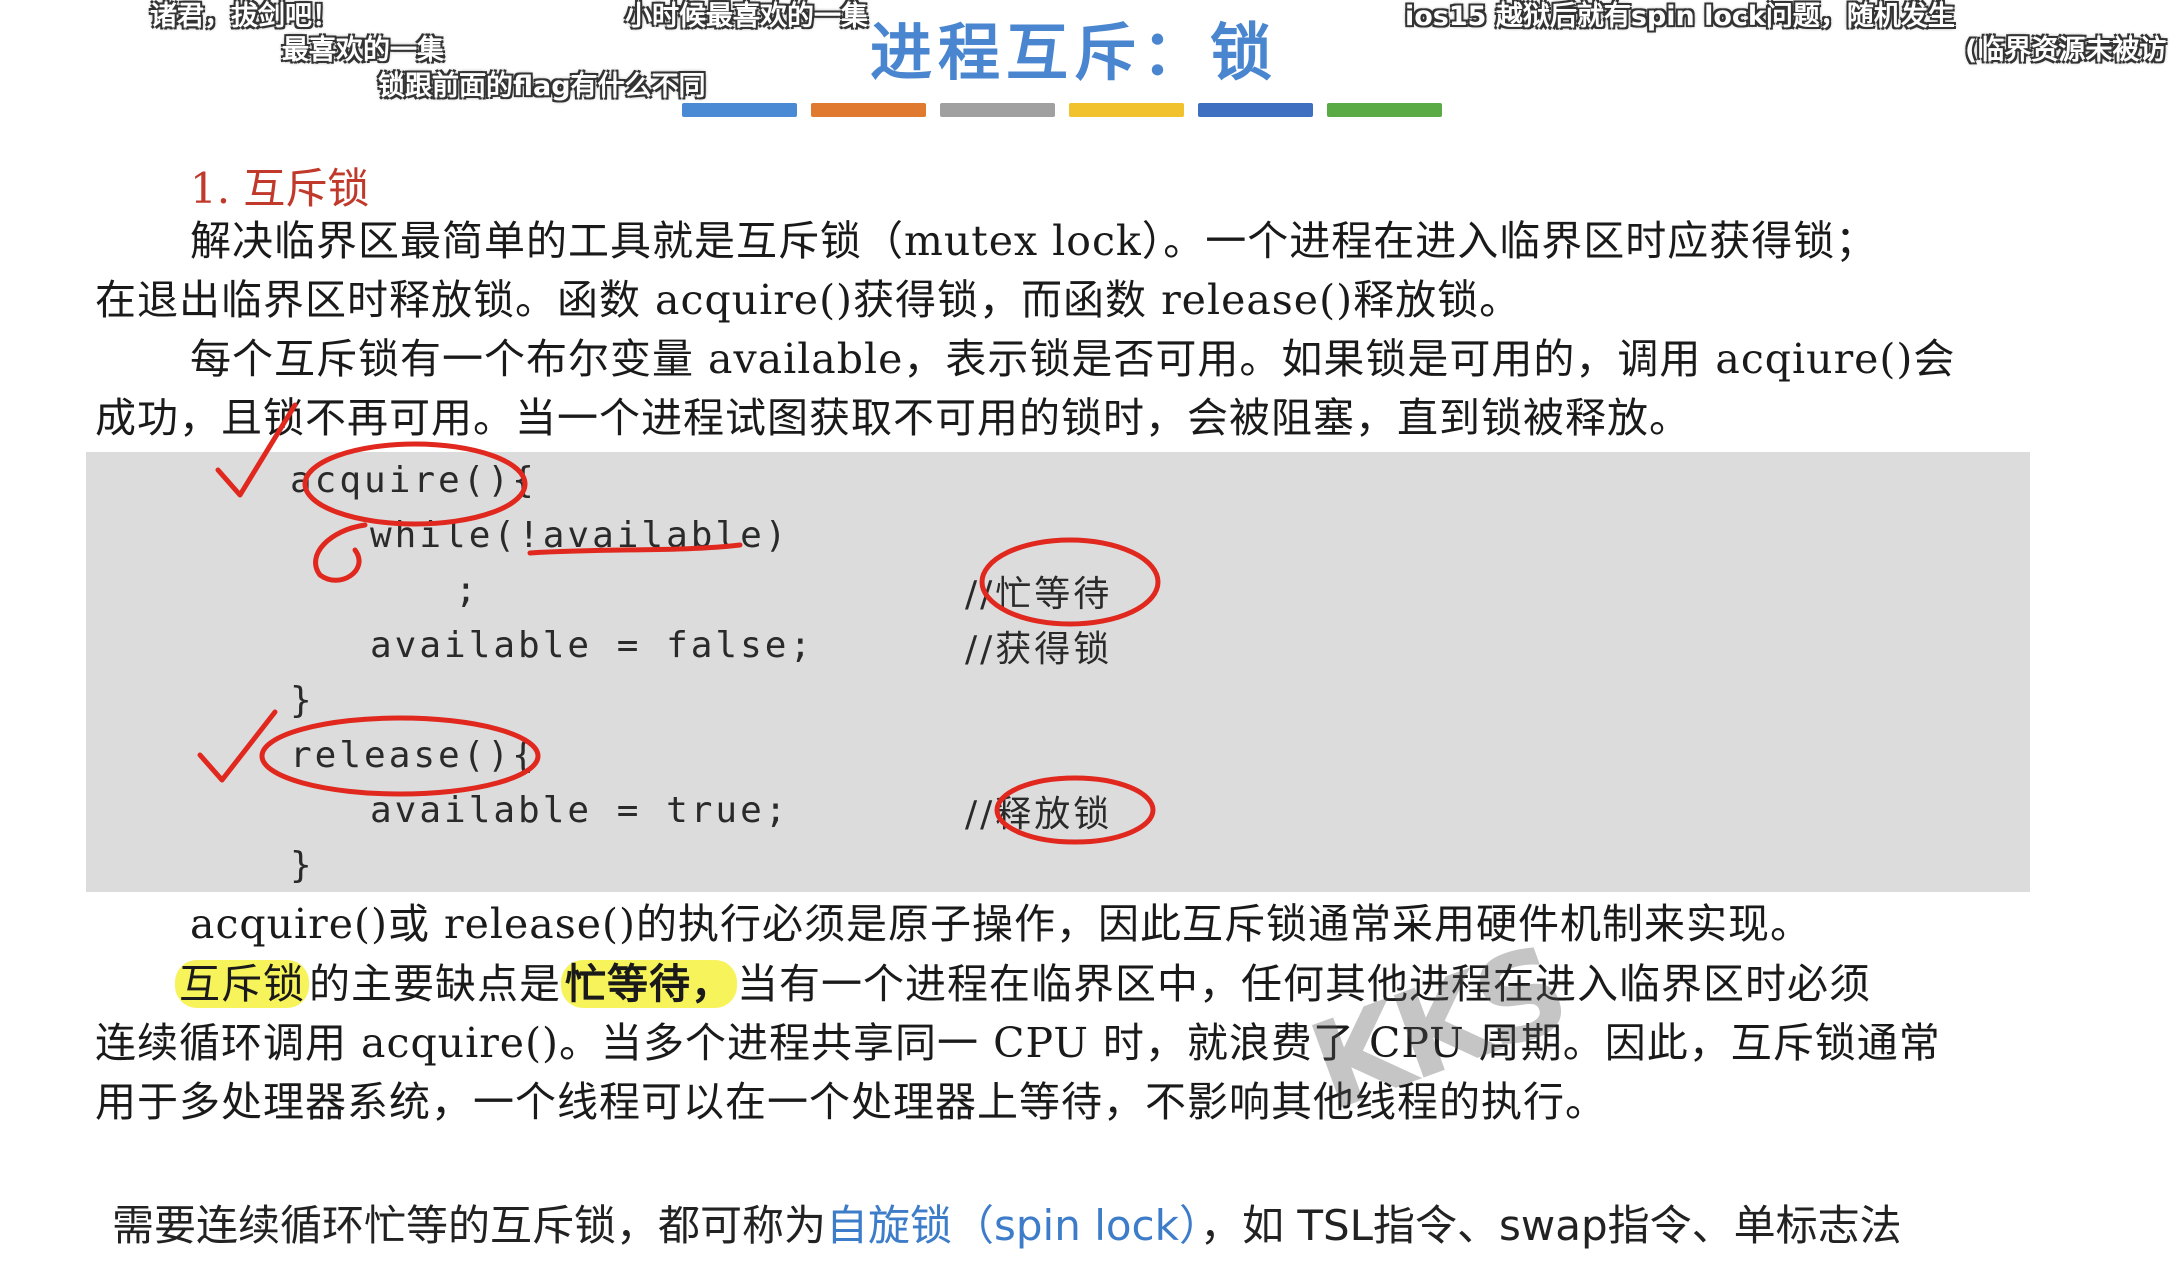 The width and height of the screenshot is (2181, 1265). What do you see at coordinates (1039, 649) in the screenshot?
I see `code-comment: //获得锁` at bounding box center [1039, 649].